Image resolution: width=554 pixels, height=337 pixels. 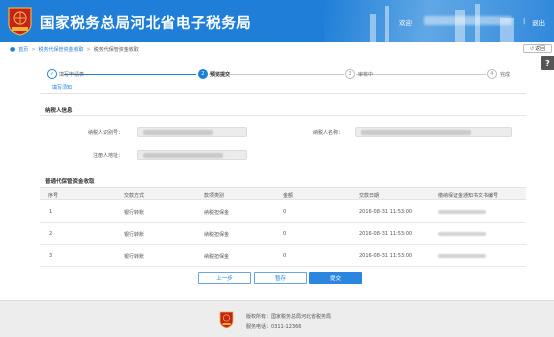 I want to click on column-header: 缴纳保证金通知书文书编号, so click(x=468, y=196).